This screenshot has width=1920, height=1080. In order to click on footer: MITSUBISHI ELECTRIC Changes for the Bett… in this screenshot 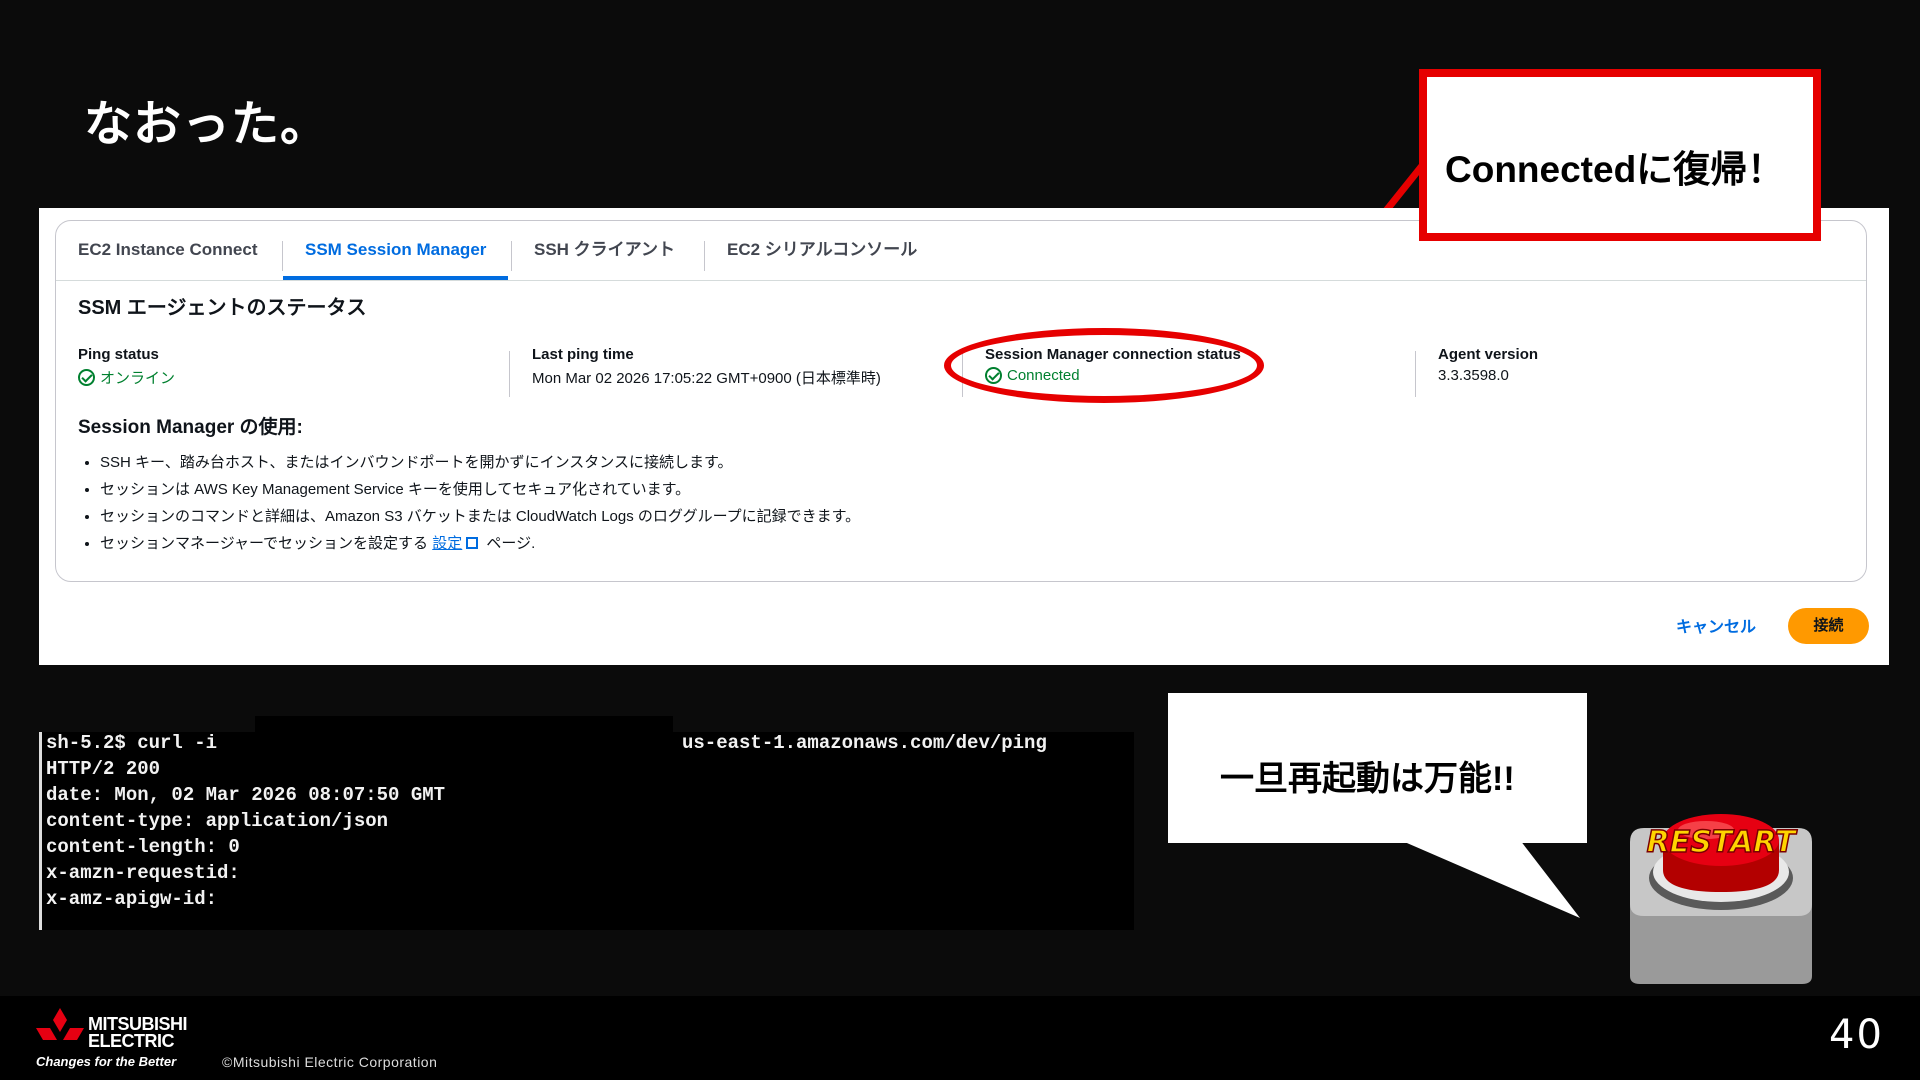, I will do `click(960, 1038)`.